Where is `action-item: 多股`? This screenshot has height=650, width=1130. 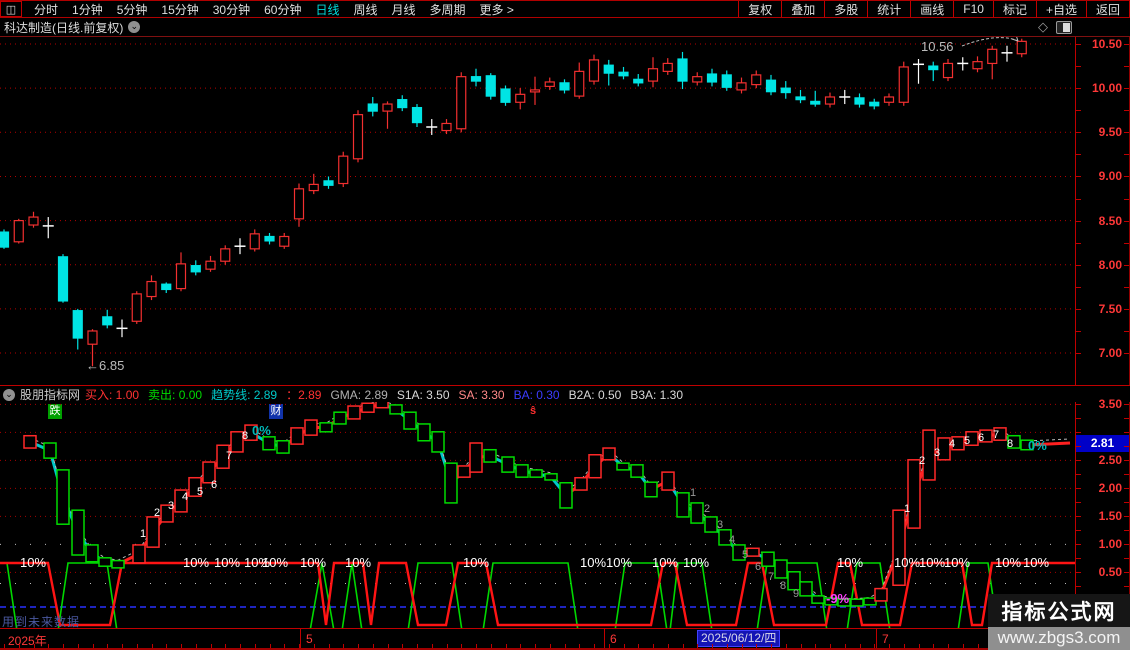
action-item: 多股 is located at coordinates (845, 9).